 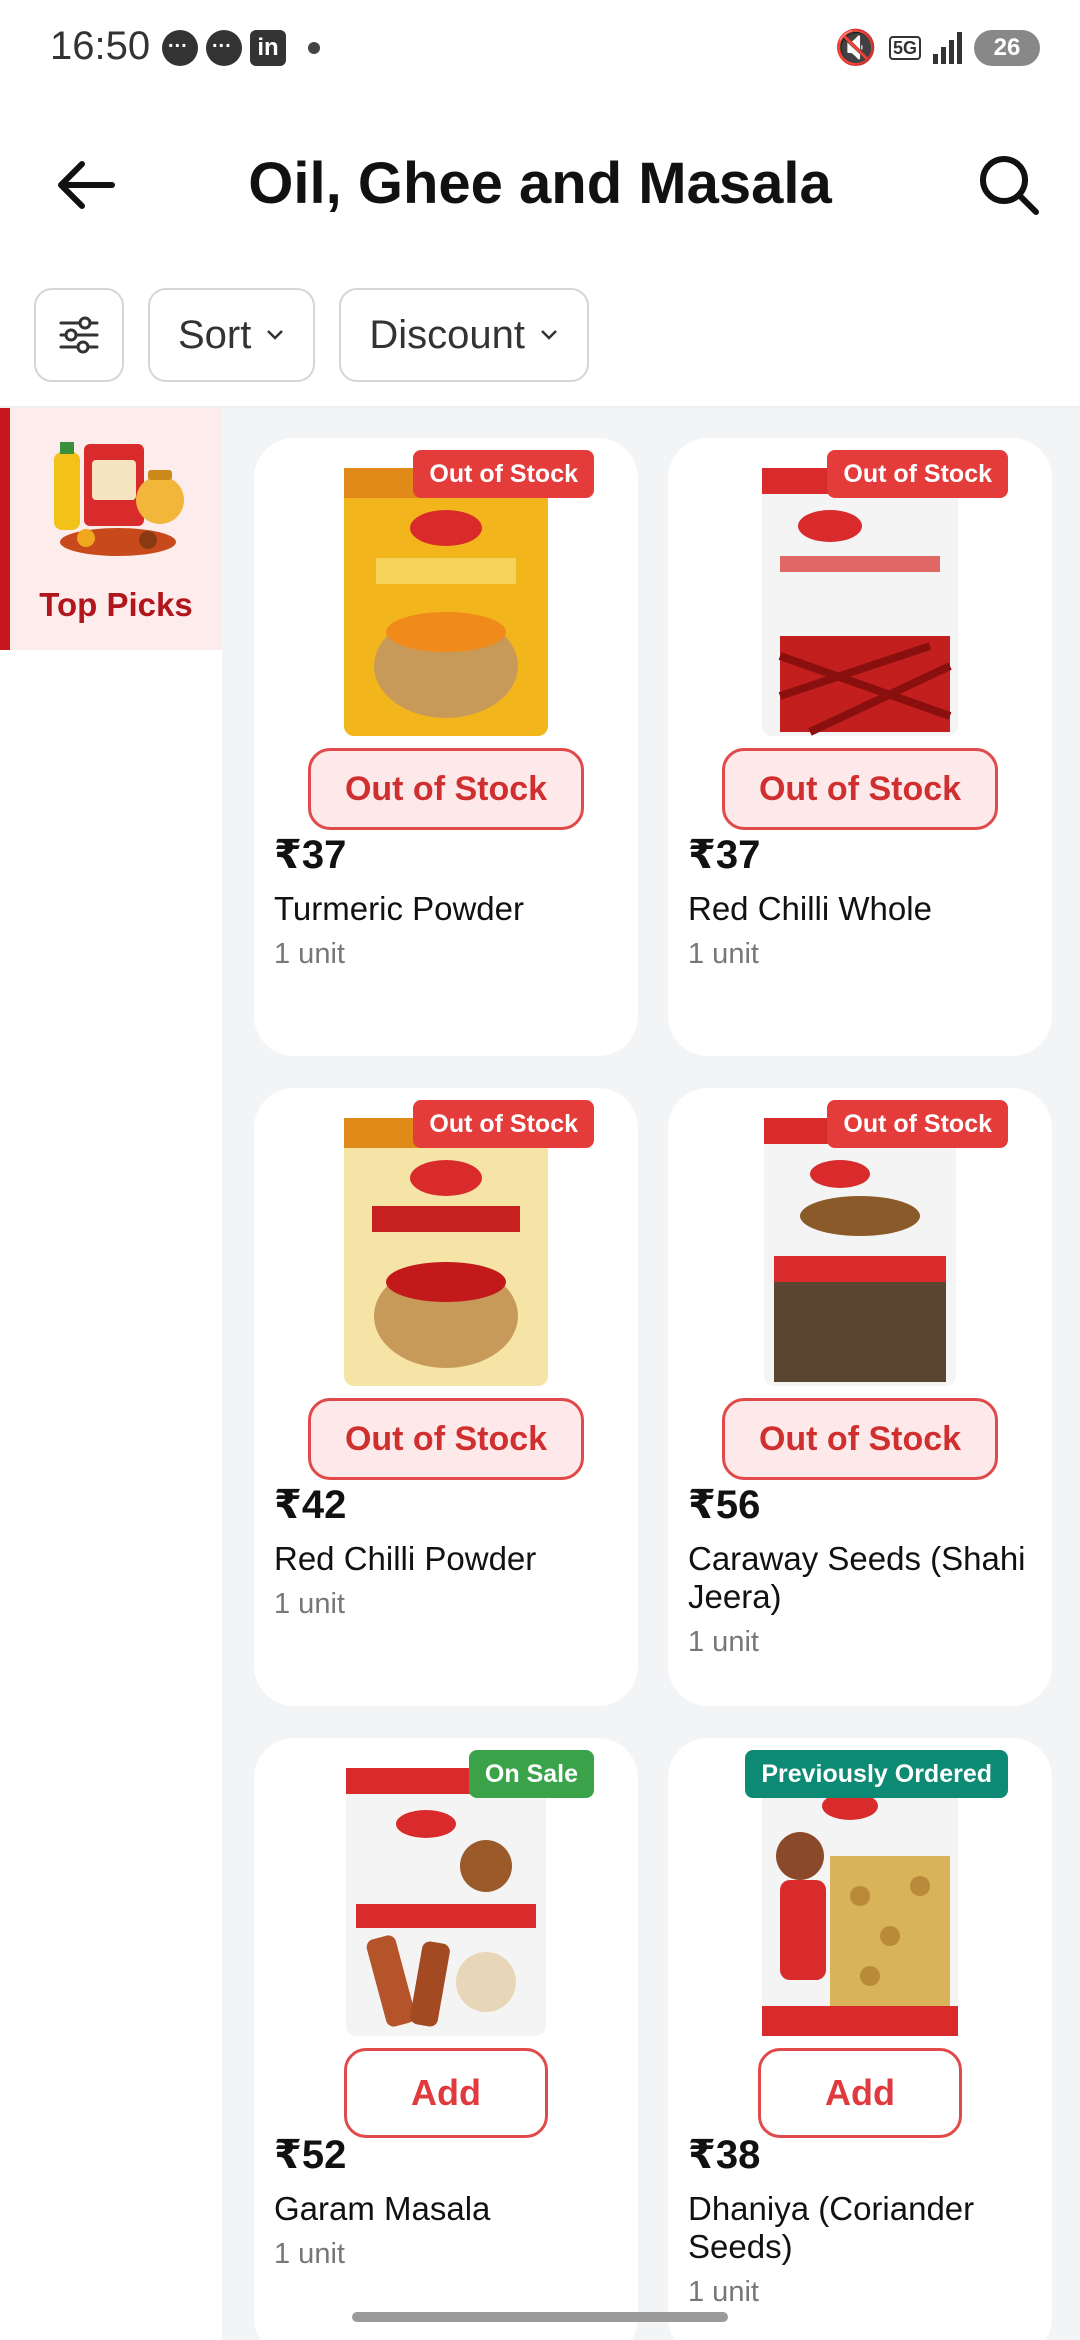 I want to click on filter-settings-button, so click(x=79, y=335).